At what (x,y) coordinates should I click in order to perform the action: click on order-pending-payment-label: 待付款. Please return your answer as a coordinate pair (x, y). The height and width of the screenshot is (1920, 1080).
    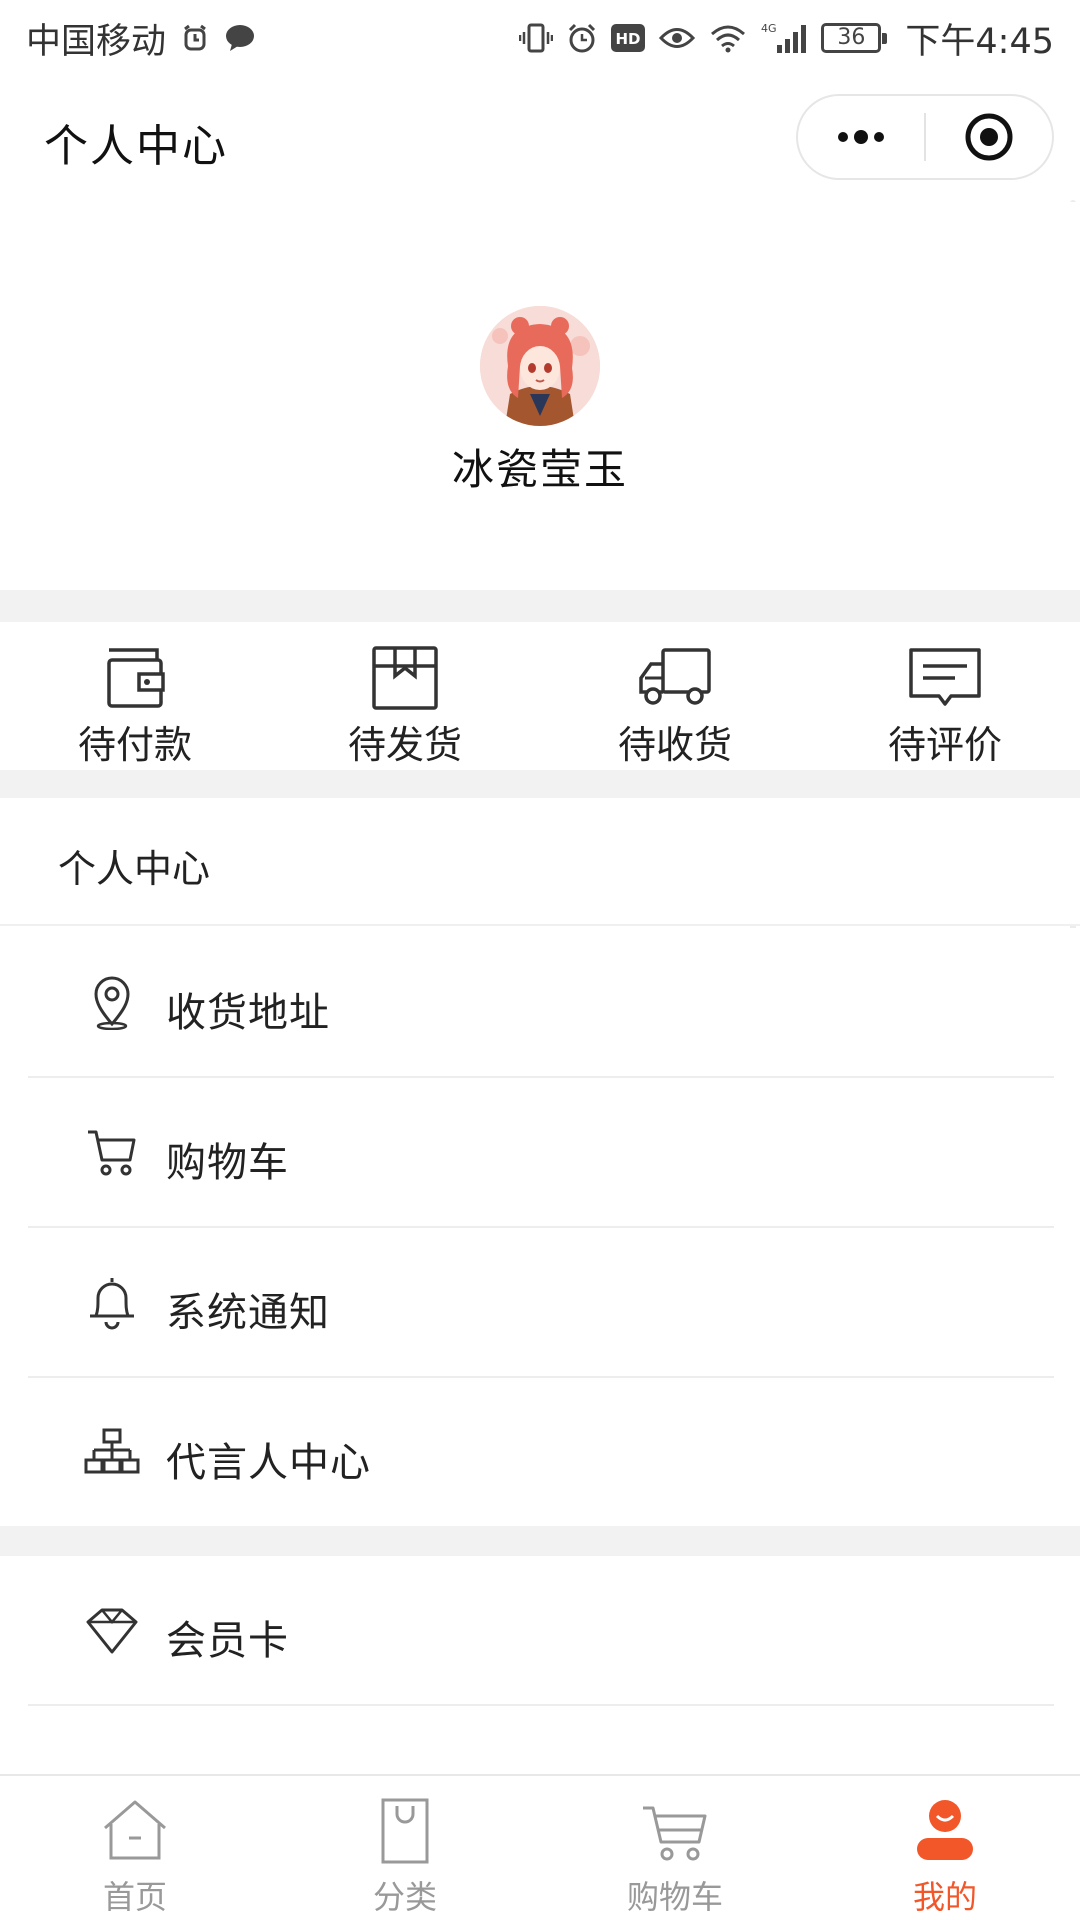
    Looking at the image, I should click on (134, 745).